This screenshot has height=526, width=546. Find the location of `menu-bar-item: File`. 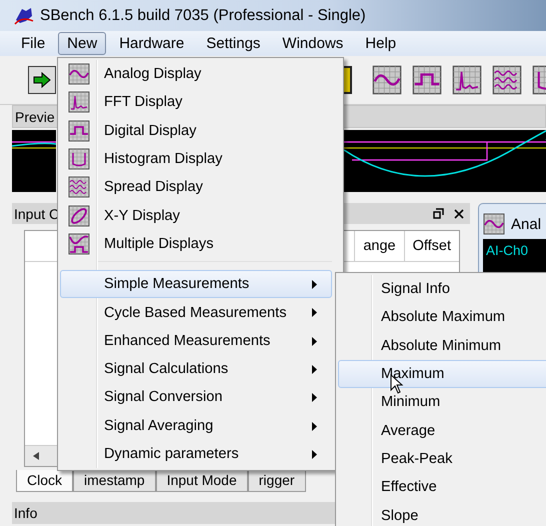

menu-bar-item: File is located at coordinates (33, 43).